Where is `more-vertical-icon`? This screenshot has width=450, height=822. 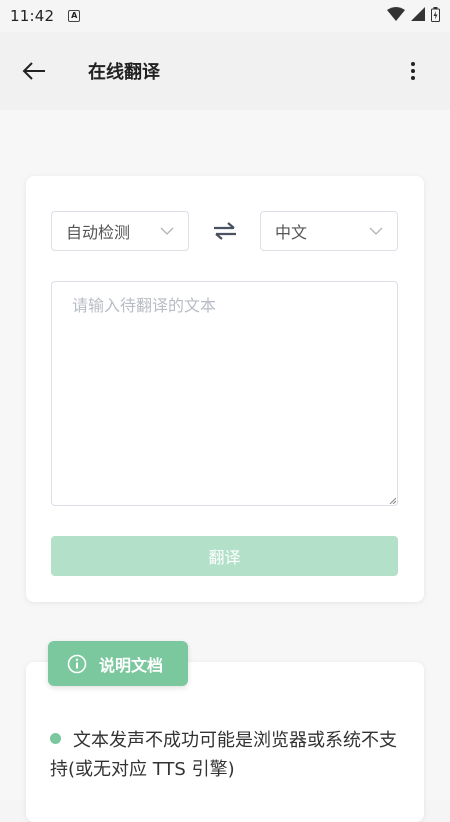 more-vertical-icon is located at coordinates (413, 71).